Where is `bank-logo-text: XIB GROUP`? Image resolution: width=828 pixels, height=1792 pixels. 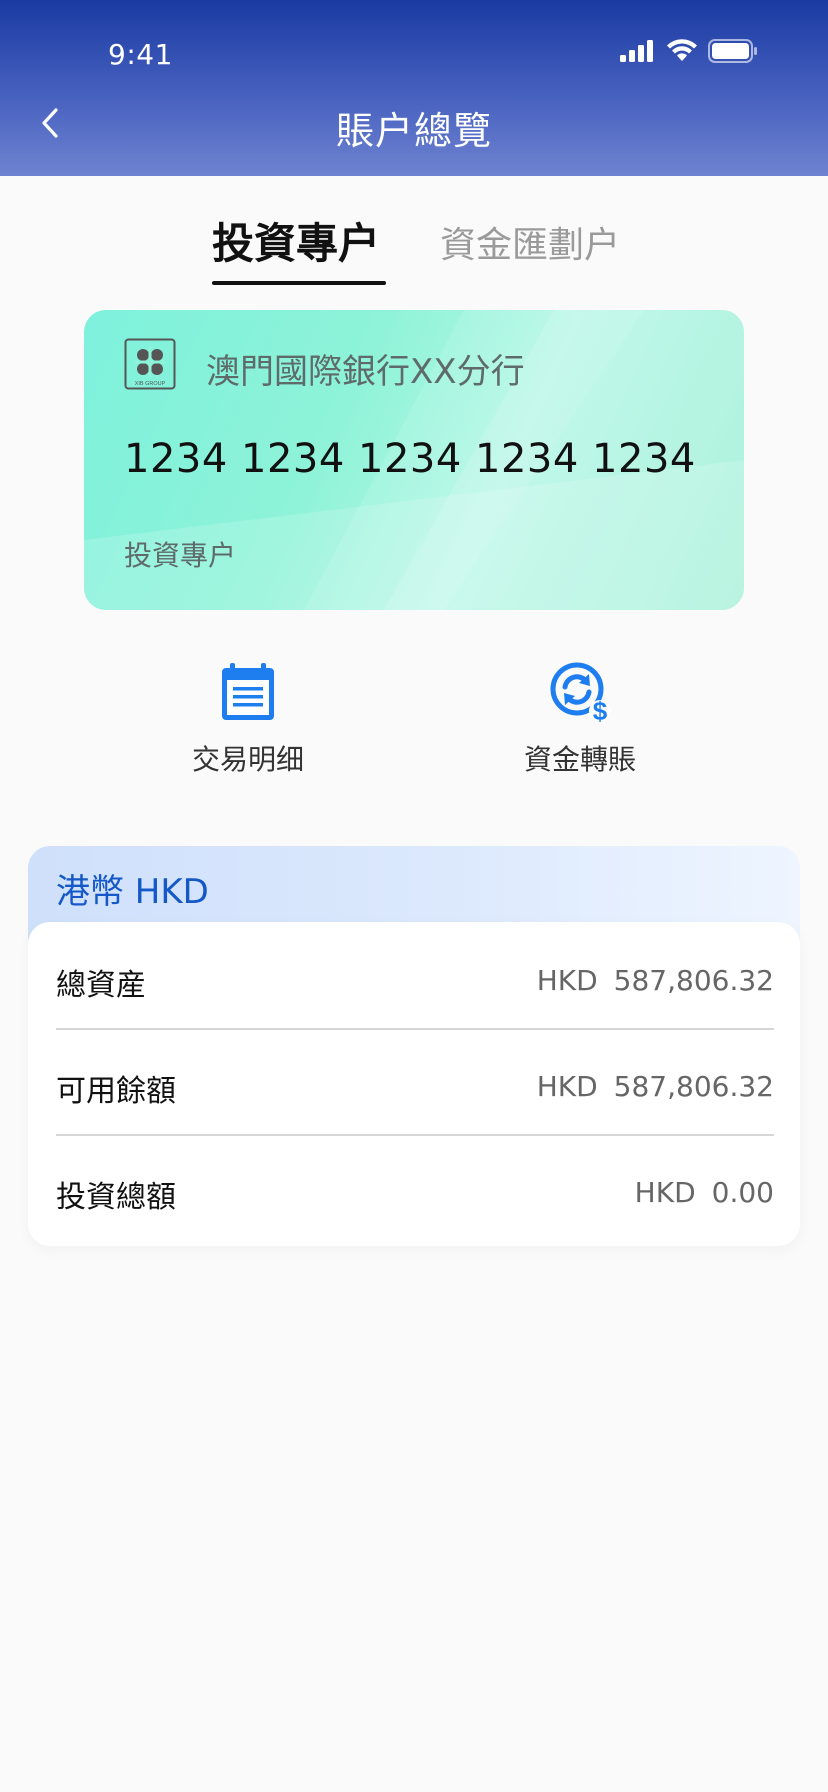 bank-logo-text: XIB GROUP is located at coordinates (150, 384).